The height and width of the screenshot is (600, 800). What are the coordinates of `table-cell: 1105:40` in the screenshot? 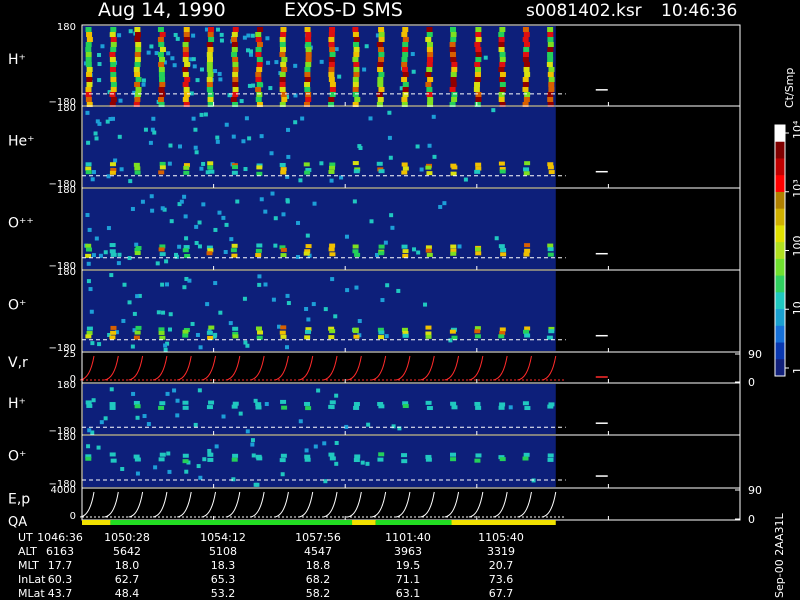 It's located at (501, 537).